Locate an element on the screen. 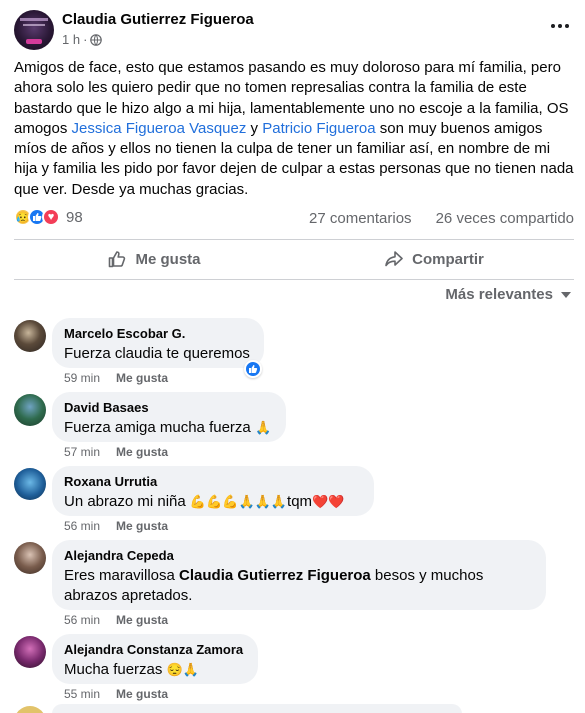 The image size is (585, 713). share-button: Compartir is located at coordinates (434, 259).